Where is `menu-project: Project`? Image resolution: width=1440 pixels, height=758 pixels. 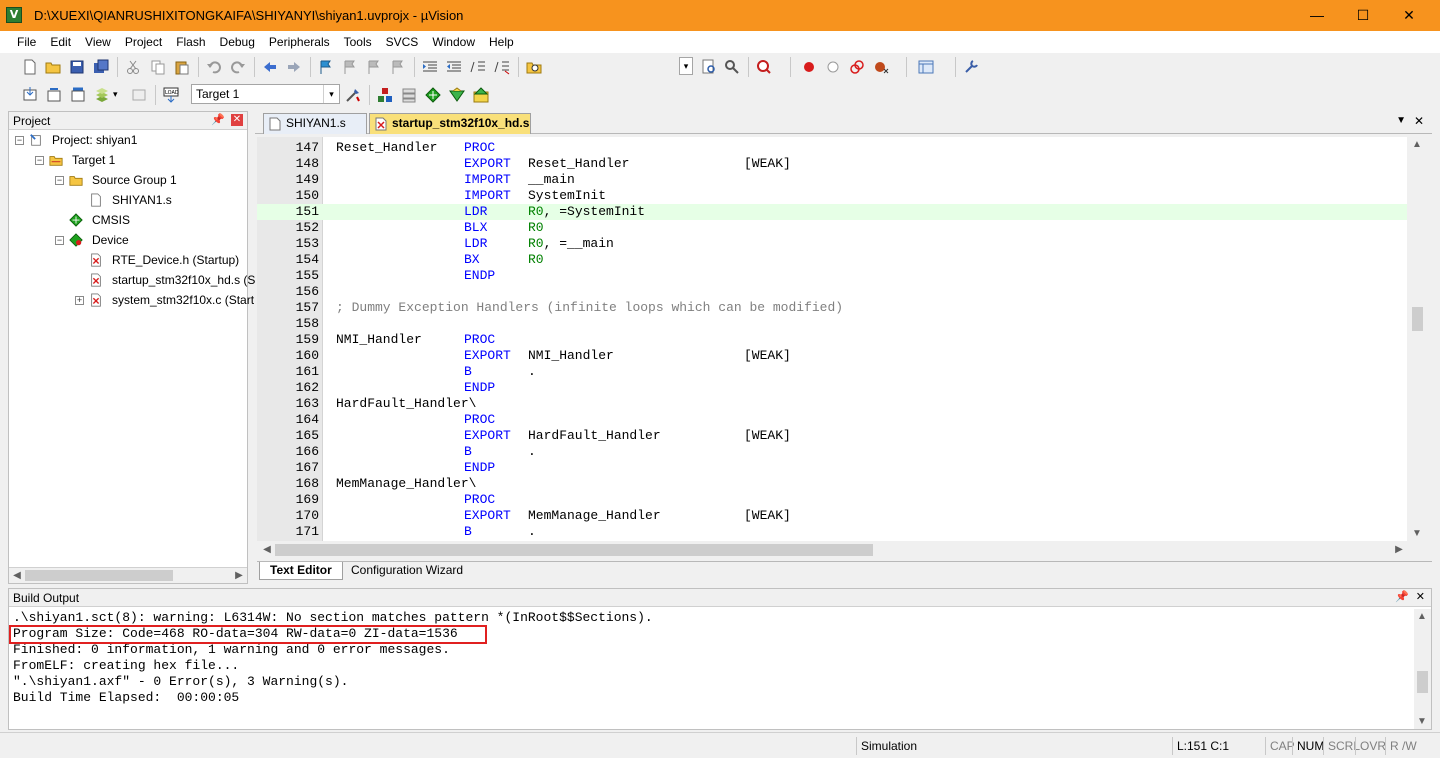 menu-project: Project is located at coordinates (143, 42).